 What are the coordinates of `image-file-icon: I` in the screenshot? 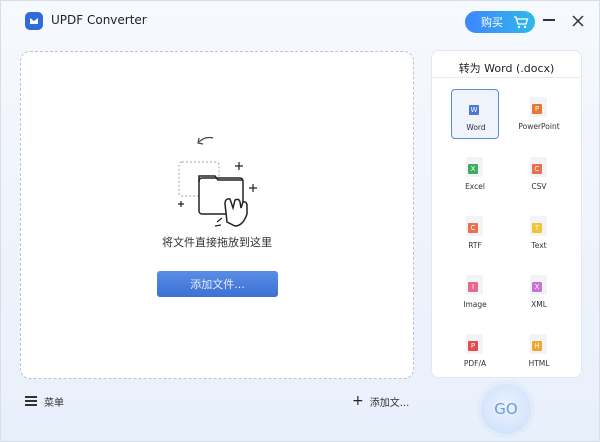 It's located at (474, 285).